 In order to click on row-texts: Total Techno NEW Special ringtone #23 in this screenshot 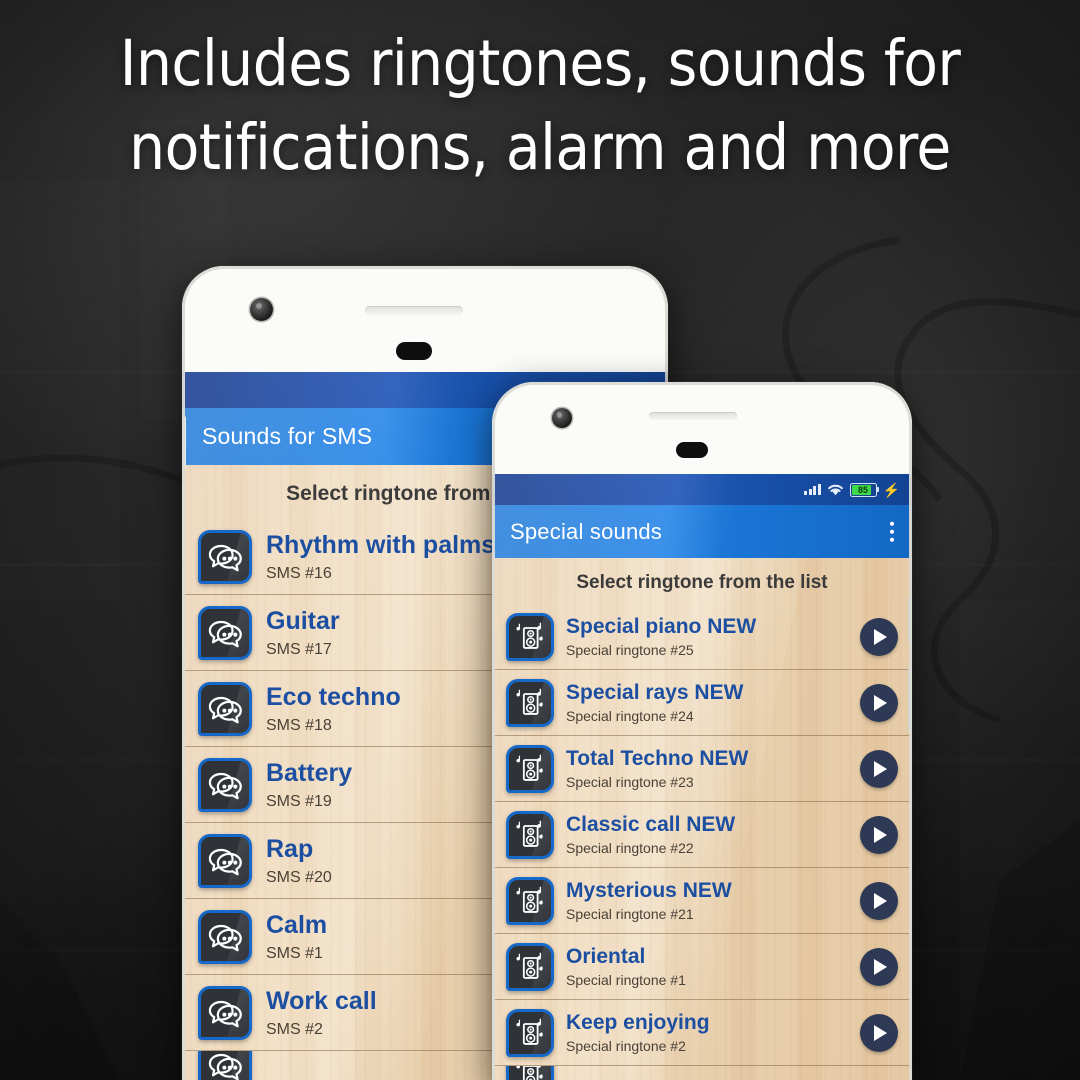, I will do `click(707, 768)`.